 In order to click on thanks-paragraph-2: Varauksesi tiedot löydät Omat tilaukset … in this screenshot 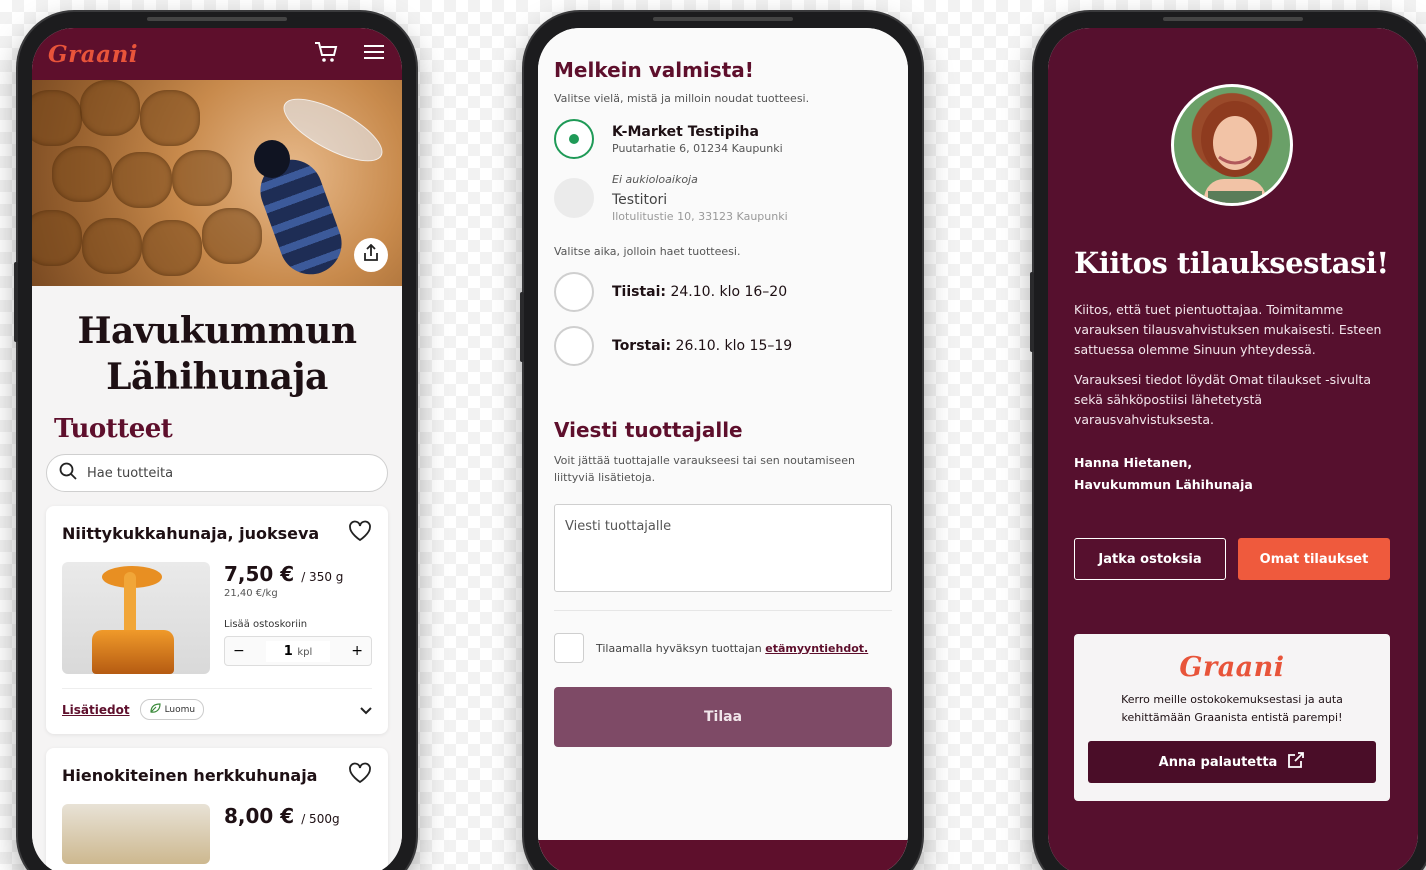, I will do `click(1223, 399)`.